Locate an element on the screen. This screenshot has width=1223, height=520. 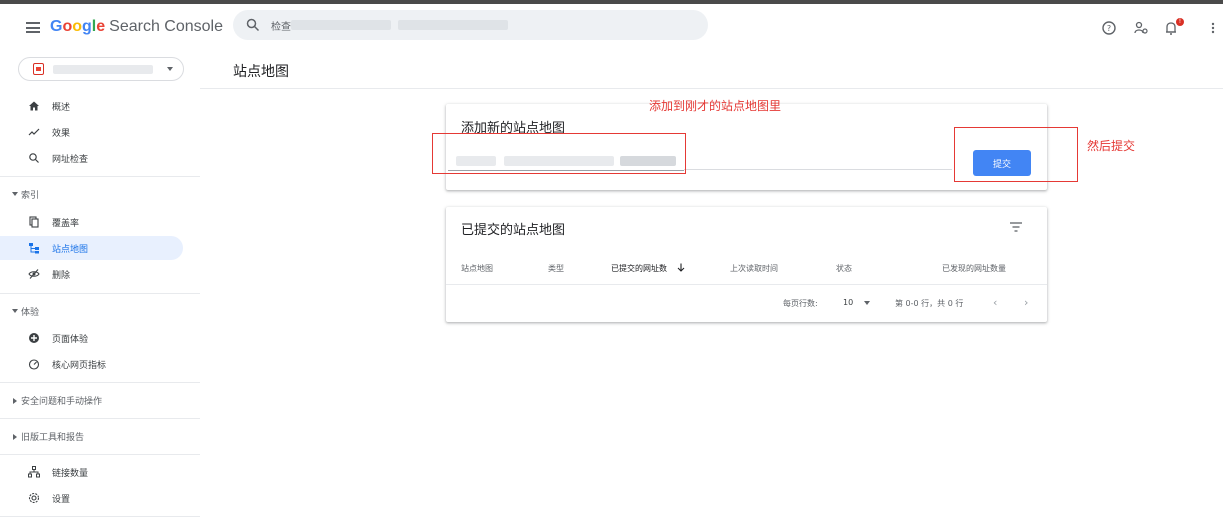
annotation-text-submit: 然后提交 is located at coordinates (1111, 146).